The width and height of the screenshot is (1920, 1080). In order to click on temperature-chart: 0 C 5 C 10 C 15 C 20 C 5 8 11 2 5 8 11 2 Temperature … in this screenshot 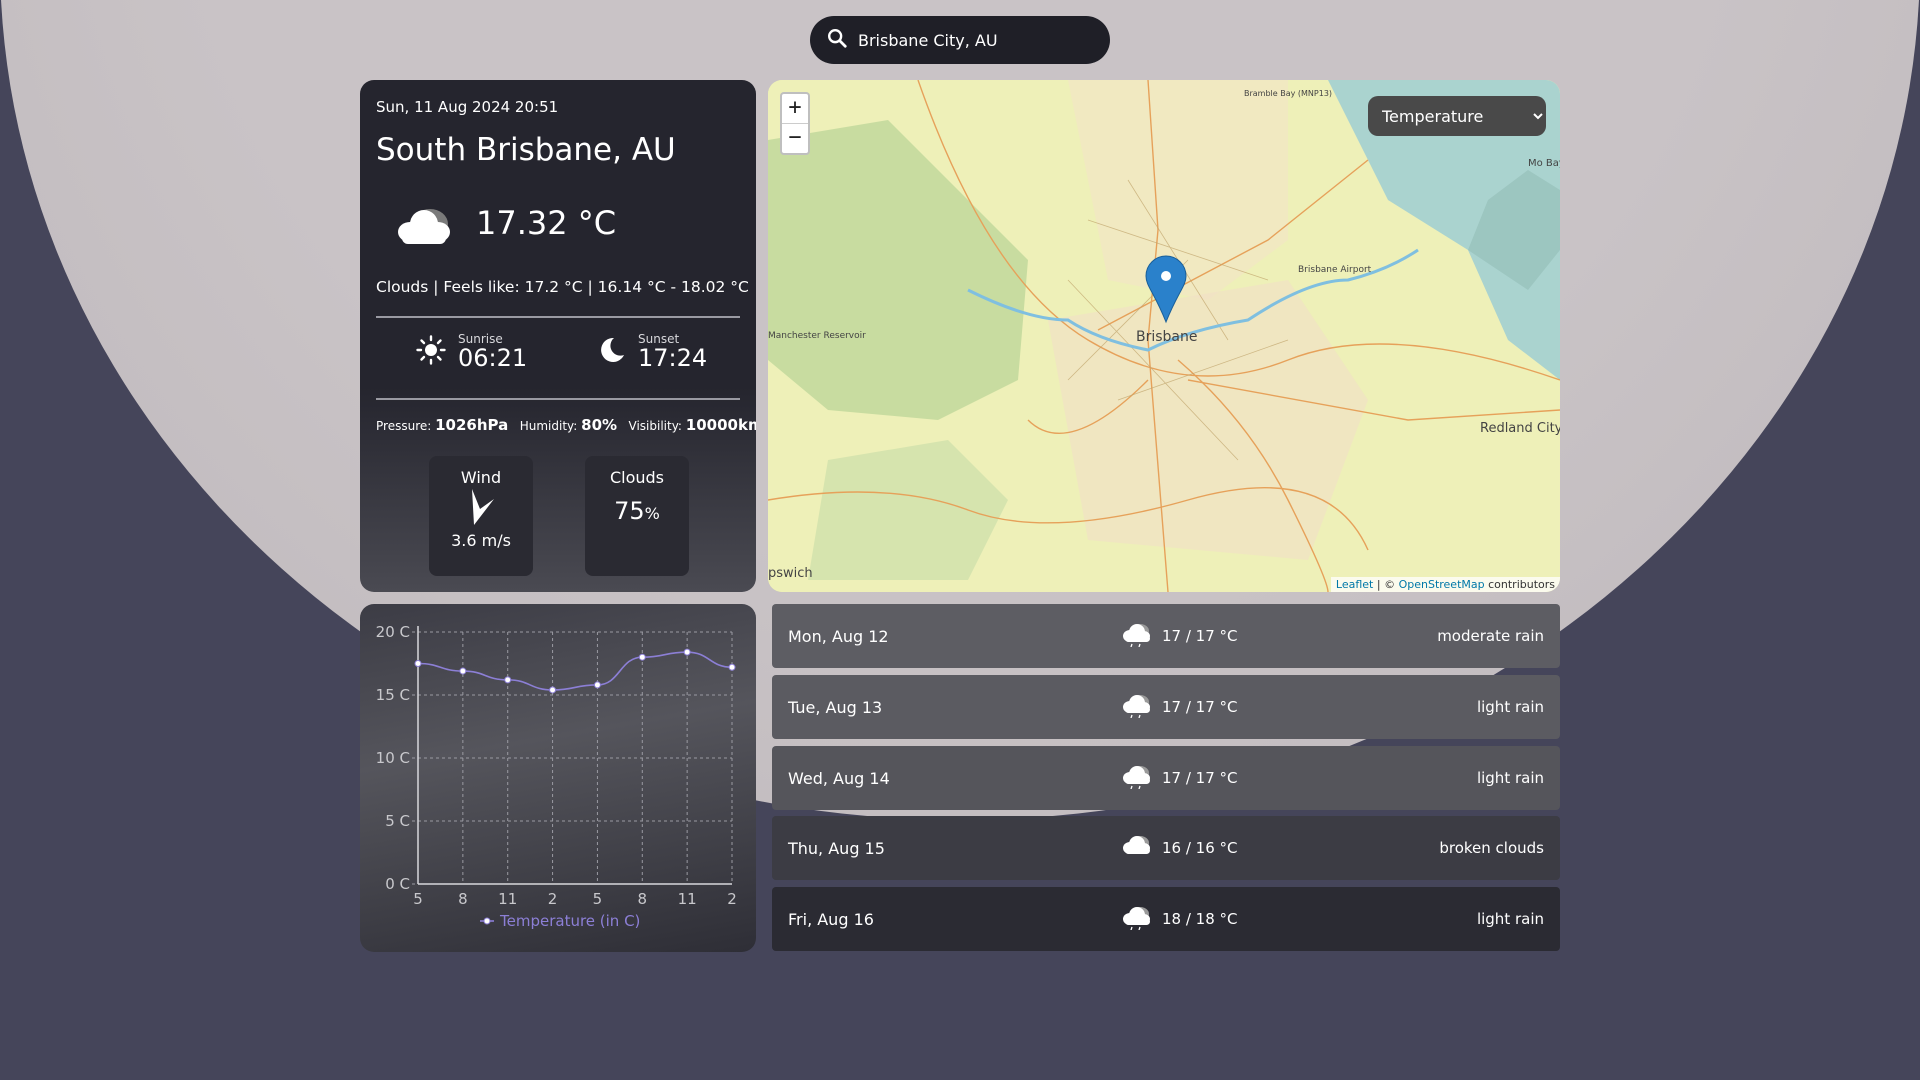, I will do `click(556, 776)`.